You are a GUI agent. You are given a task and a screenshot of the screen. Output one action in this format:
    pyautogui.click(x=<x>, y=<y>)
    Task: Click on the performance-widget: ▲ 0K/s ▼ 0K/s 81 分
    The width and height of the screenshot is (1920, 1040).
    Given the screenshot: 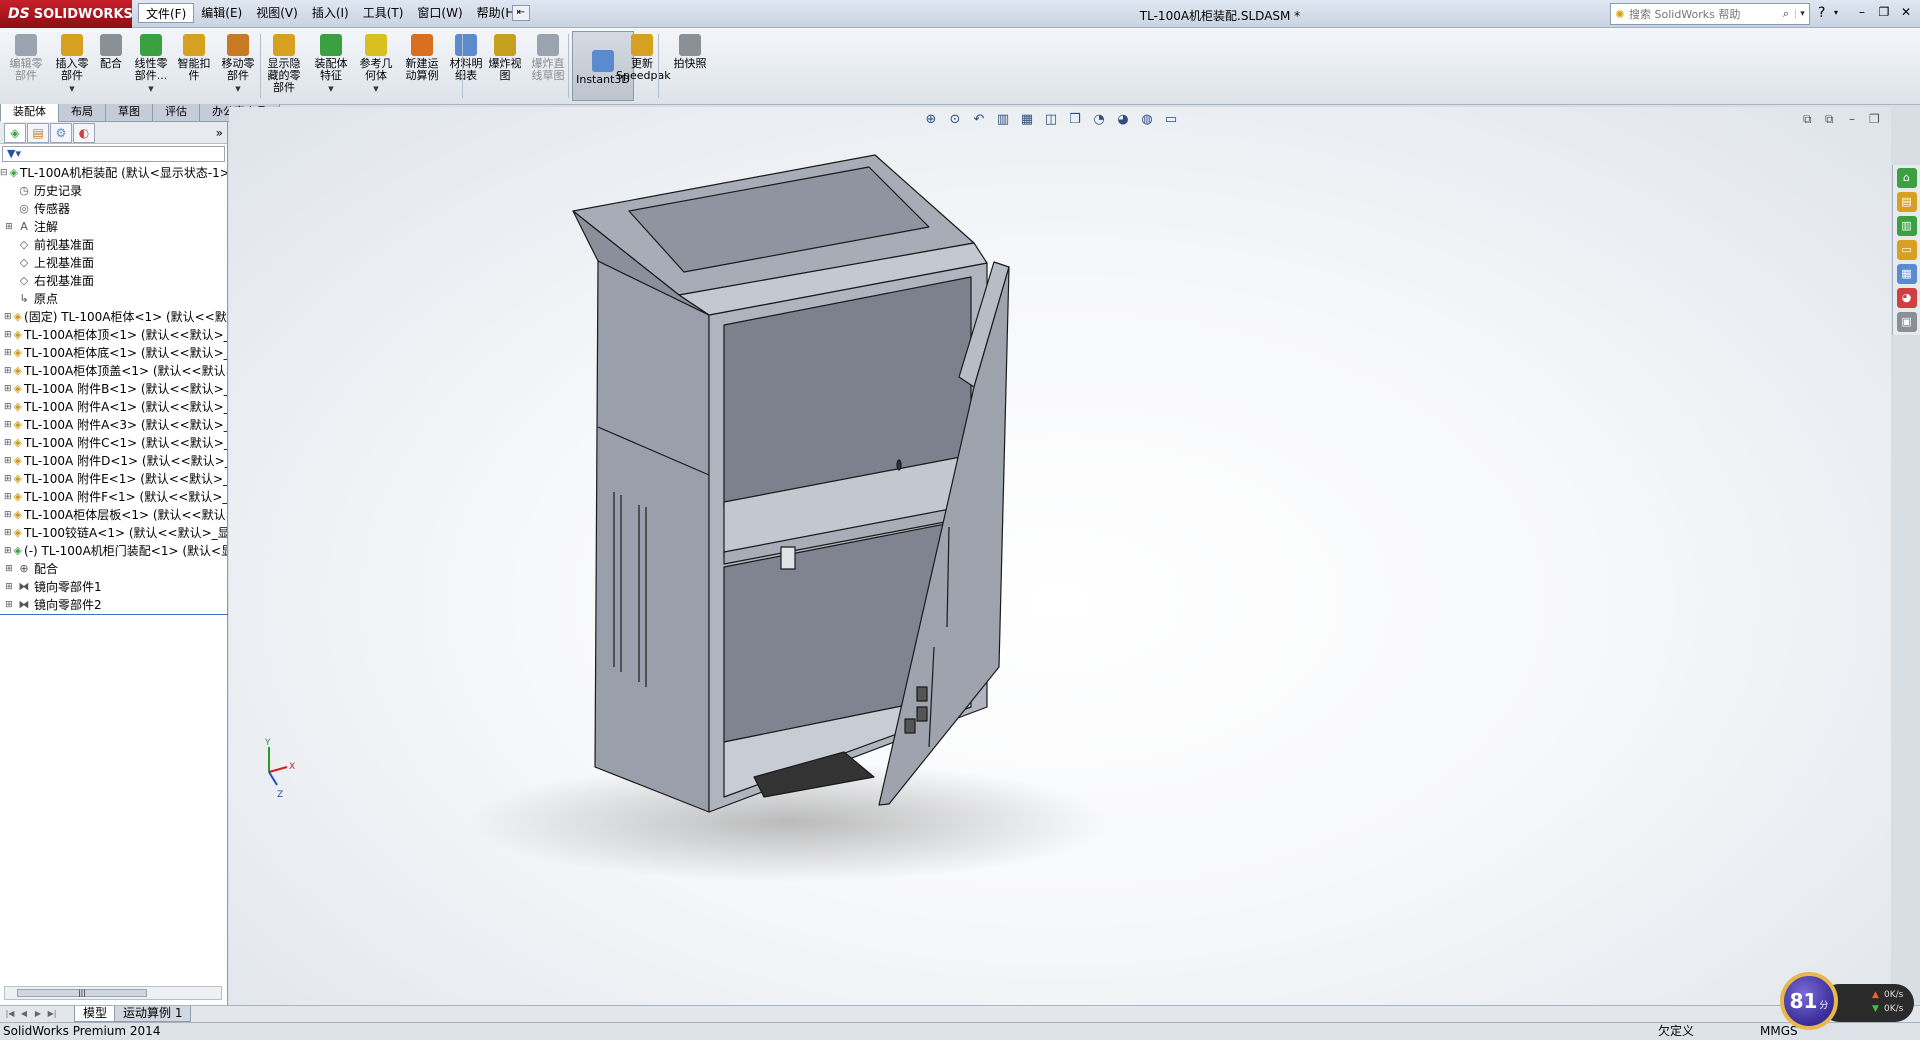 What is the action you would take?
    pyautogui.click(x=1848, y=1002)
    